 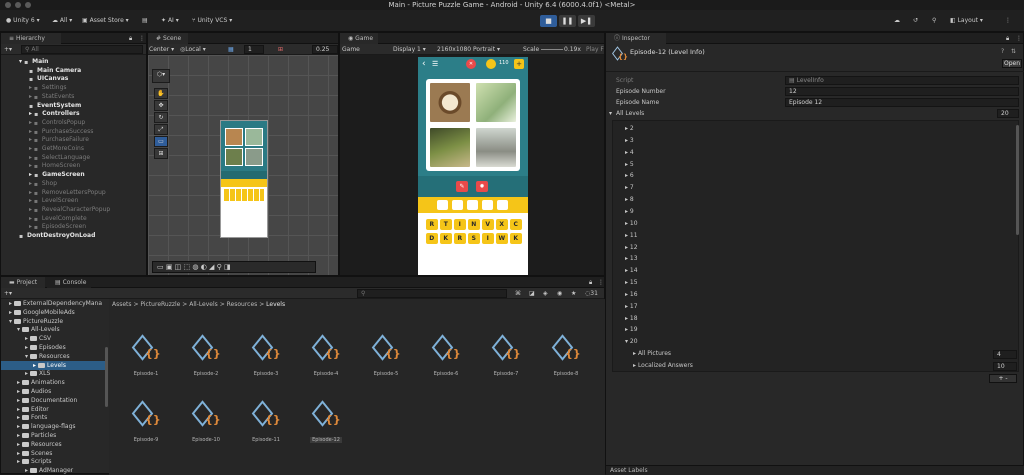 I want to click on asset-item: {} Episode-11, so click(x=266, y=421).